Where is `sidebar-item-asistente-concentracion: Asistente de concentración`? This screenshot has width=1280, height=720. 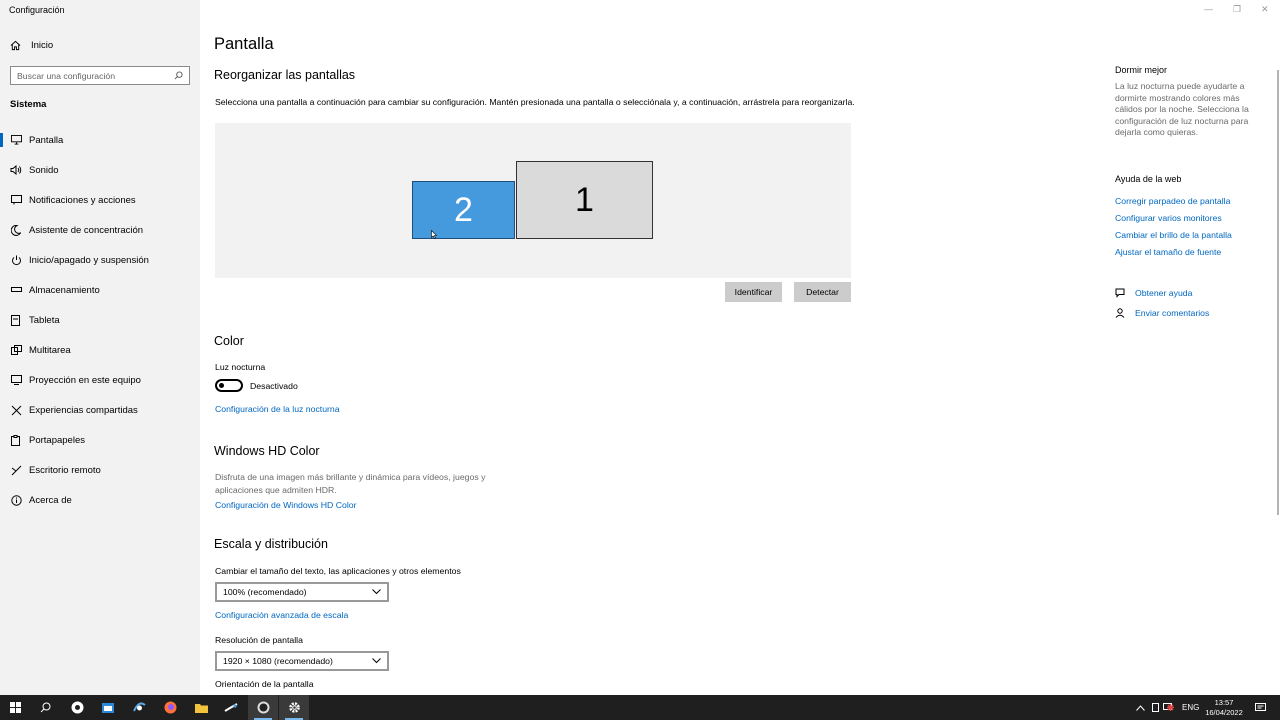
sidebar-item-asistente-concentracion: Asistente de concentración is located at coordinates (100, 230).